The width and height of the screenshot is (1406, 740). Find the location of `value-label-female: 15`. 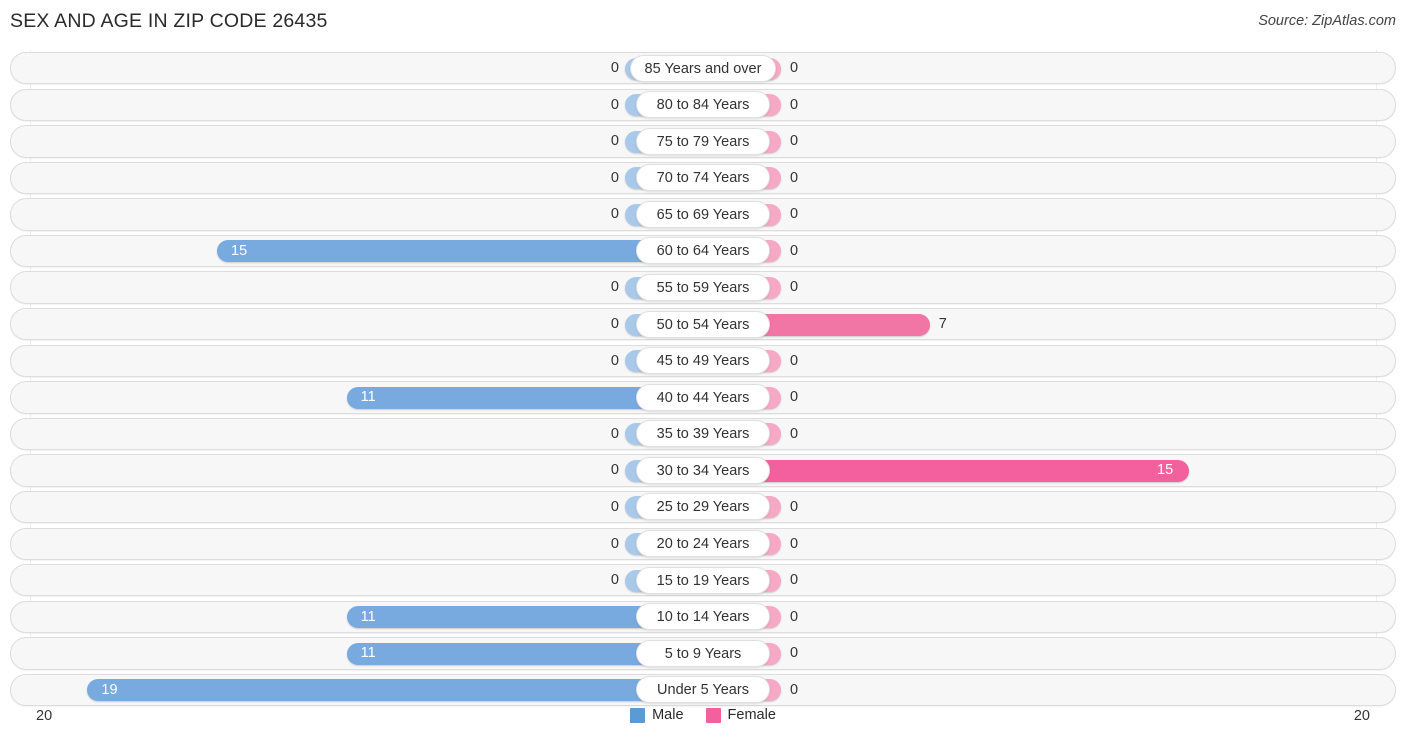

value-label-female: 15 is located at coordinates (1165, 470).